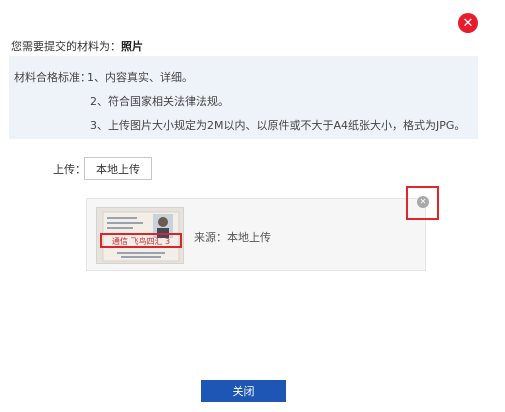 This screenshot has height=412, width=505. What do you see at coordinates (141, 241) in the screenshot?
I see `thumbnail-stamp-text: 通信 飞鸟四汇 3` at bounding box center [141, 241].